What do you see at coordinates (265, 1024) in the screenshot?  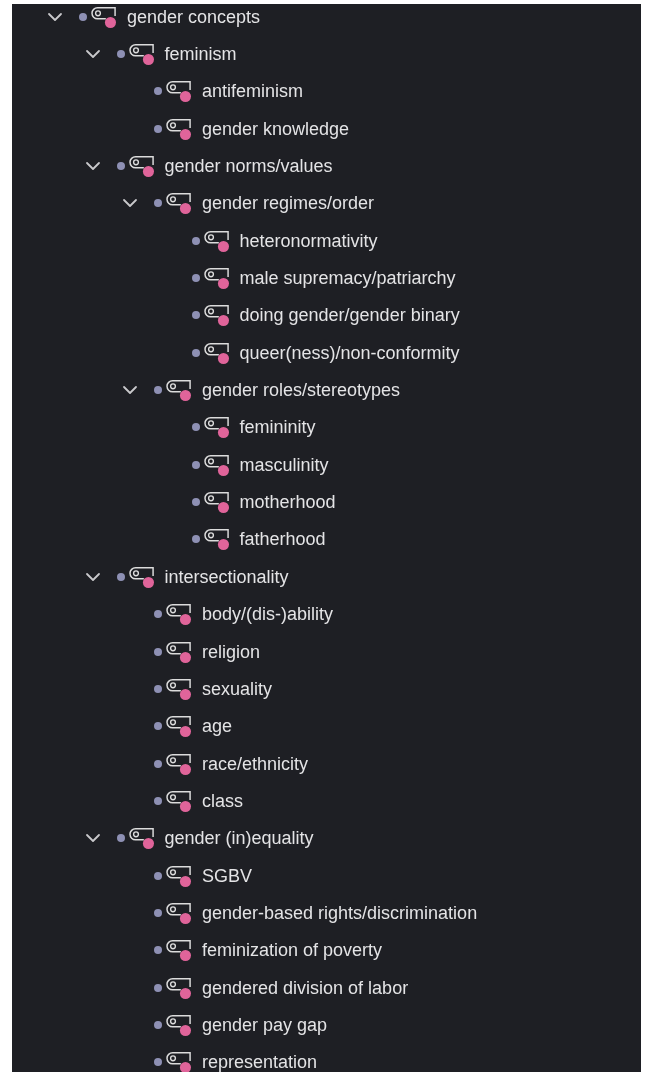 I see `tree-item-label: gender pay gap` at bounding box center [265, 1024].